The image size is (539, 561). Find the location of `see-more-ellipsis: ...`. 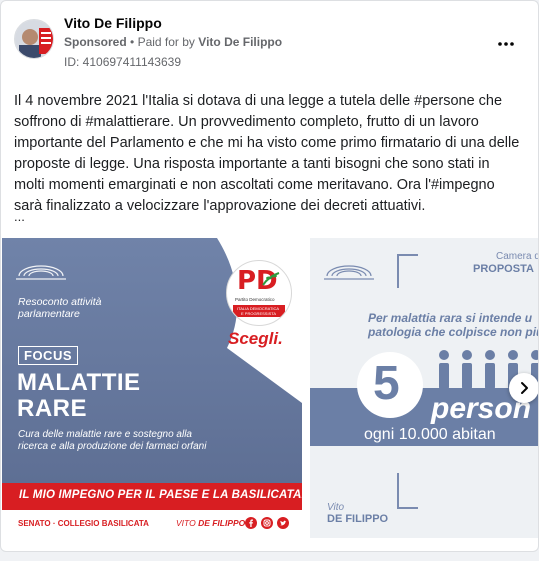

see-more-ellipsis: ... is located at coordinates (19, 216).